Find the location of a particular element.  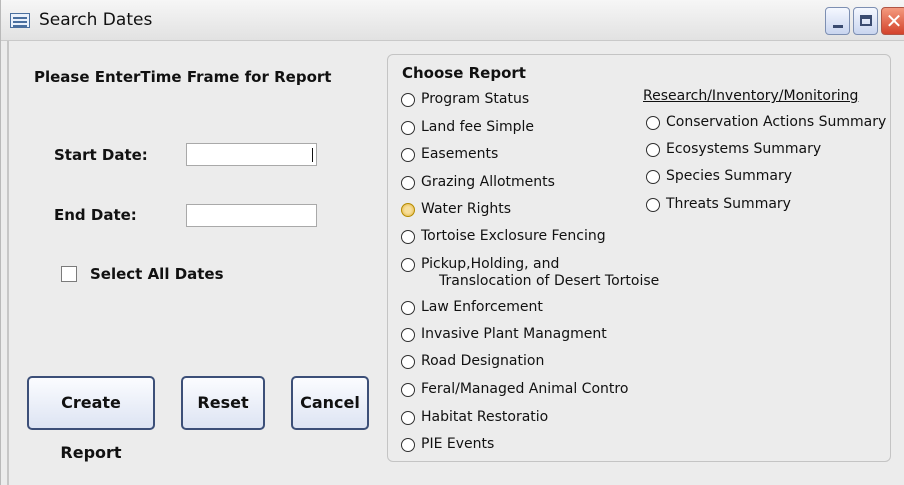

minimize-icon is located at coordinates (838, 26).